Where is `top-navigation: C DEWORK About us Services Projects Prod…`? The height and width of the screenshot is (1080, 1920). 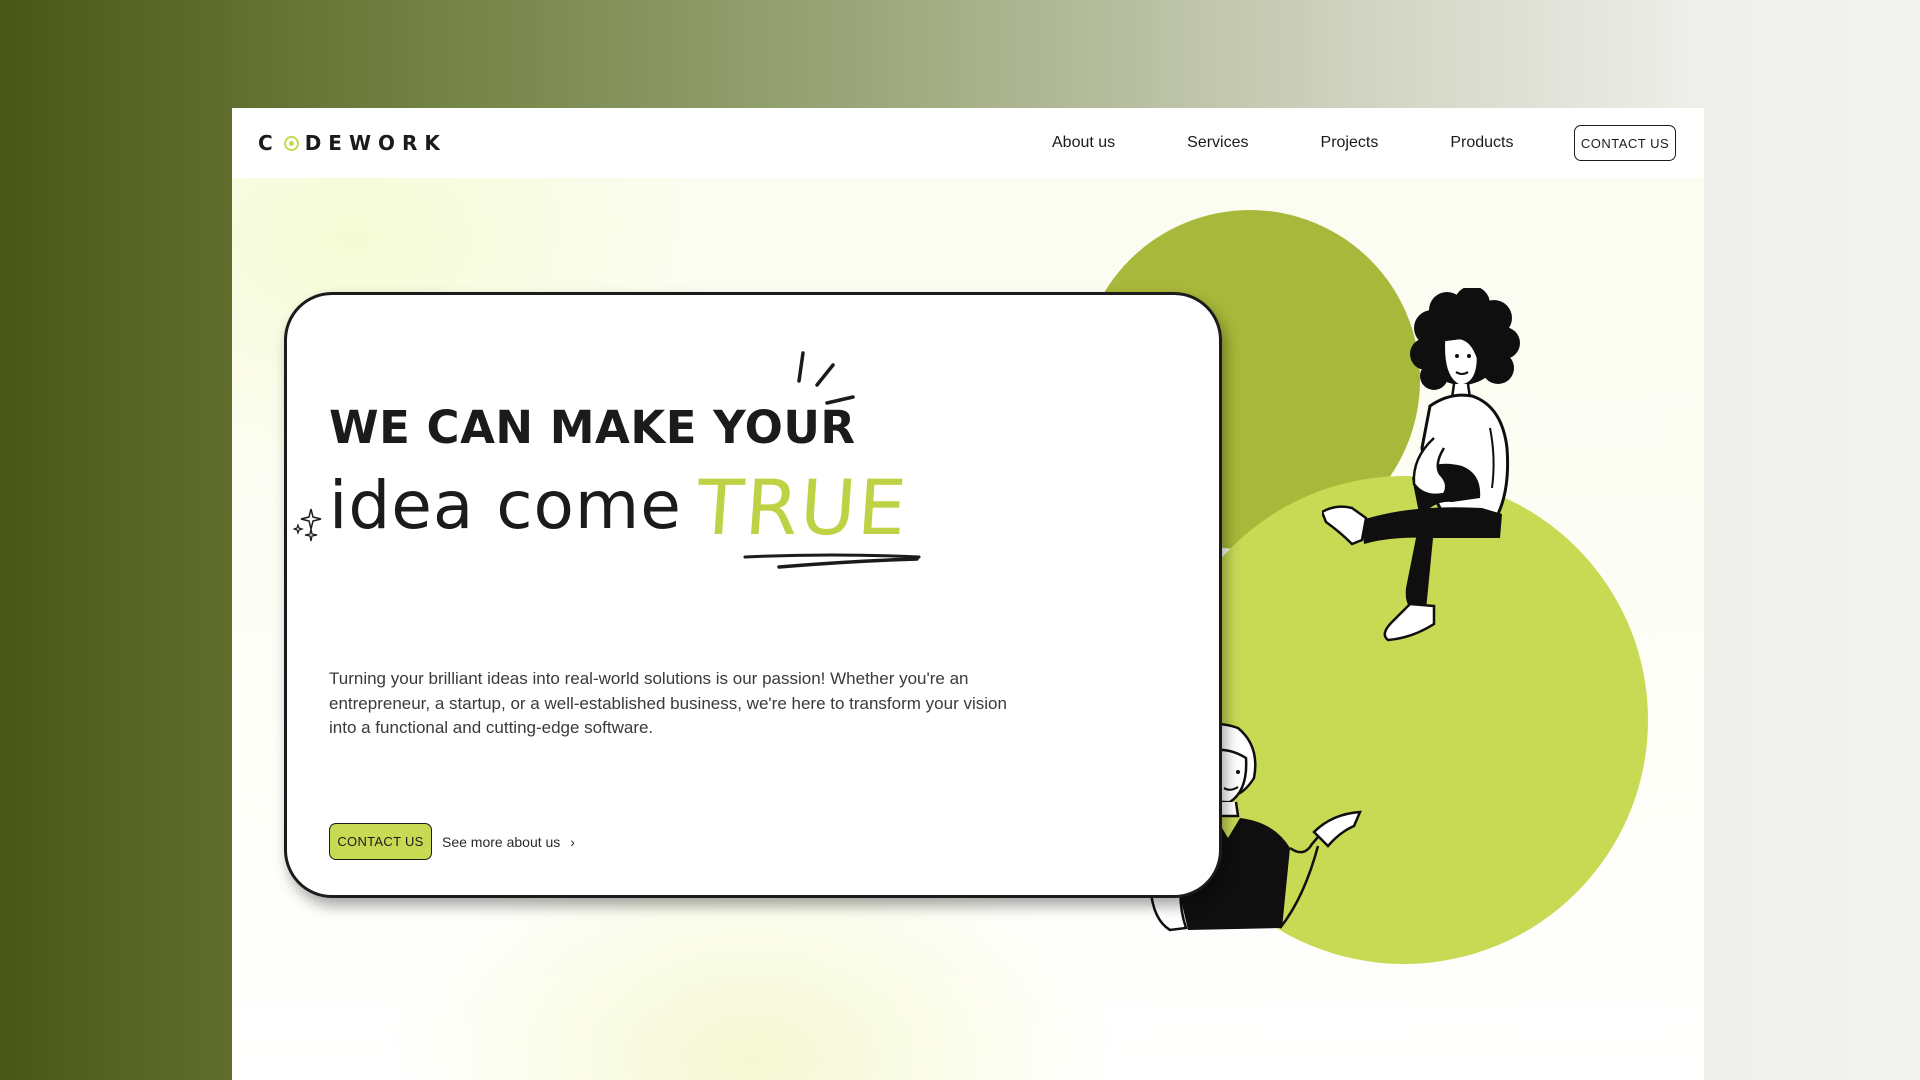 top-navigation: C DEWORK About us Services Projects Prod… is located at coordinates (968, 143).